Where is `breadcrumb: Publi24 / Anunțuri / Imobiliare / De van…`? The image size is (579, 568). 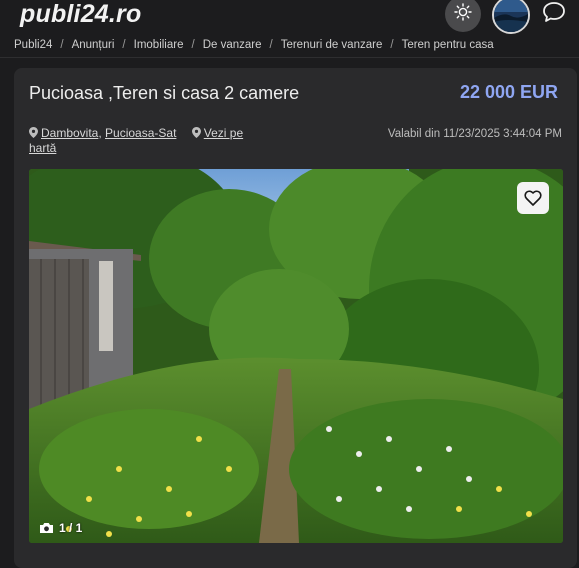 breadcrumb: Publi24 / Anunțuri / Imobiliare / De van… is located at coordinates (254, 45).